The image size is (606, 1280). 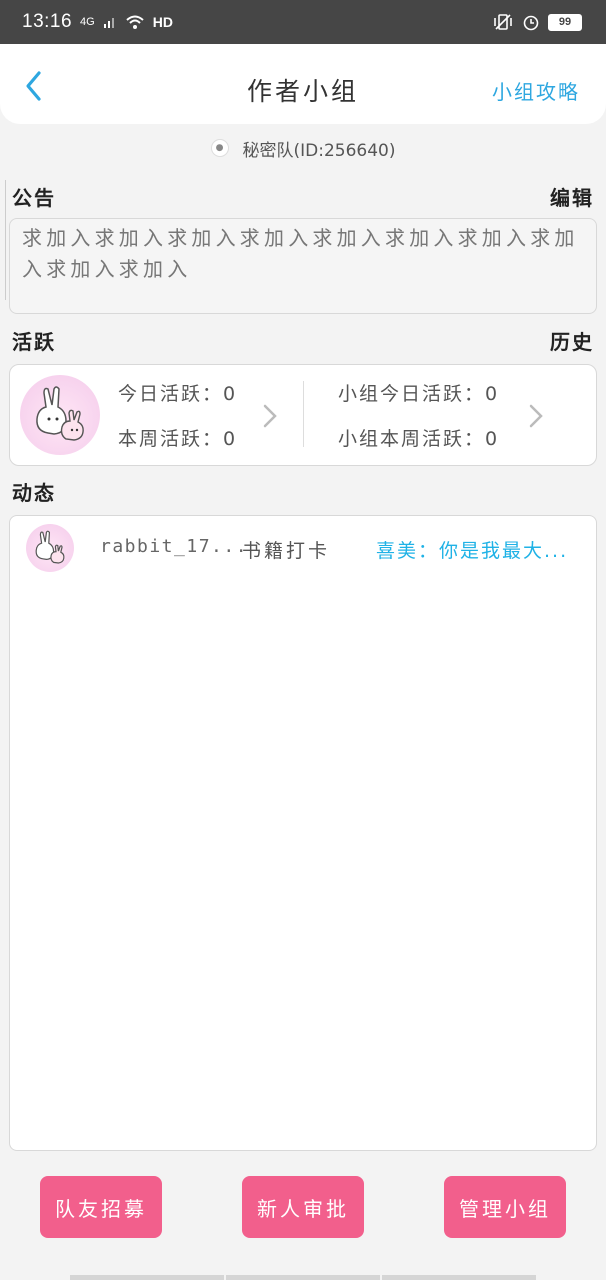 I want to click on wifi-icon, so click(x=135, y=22).